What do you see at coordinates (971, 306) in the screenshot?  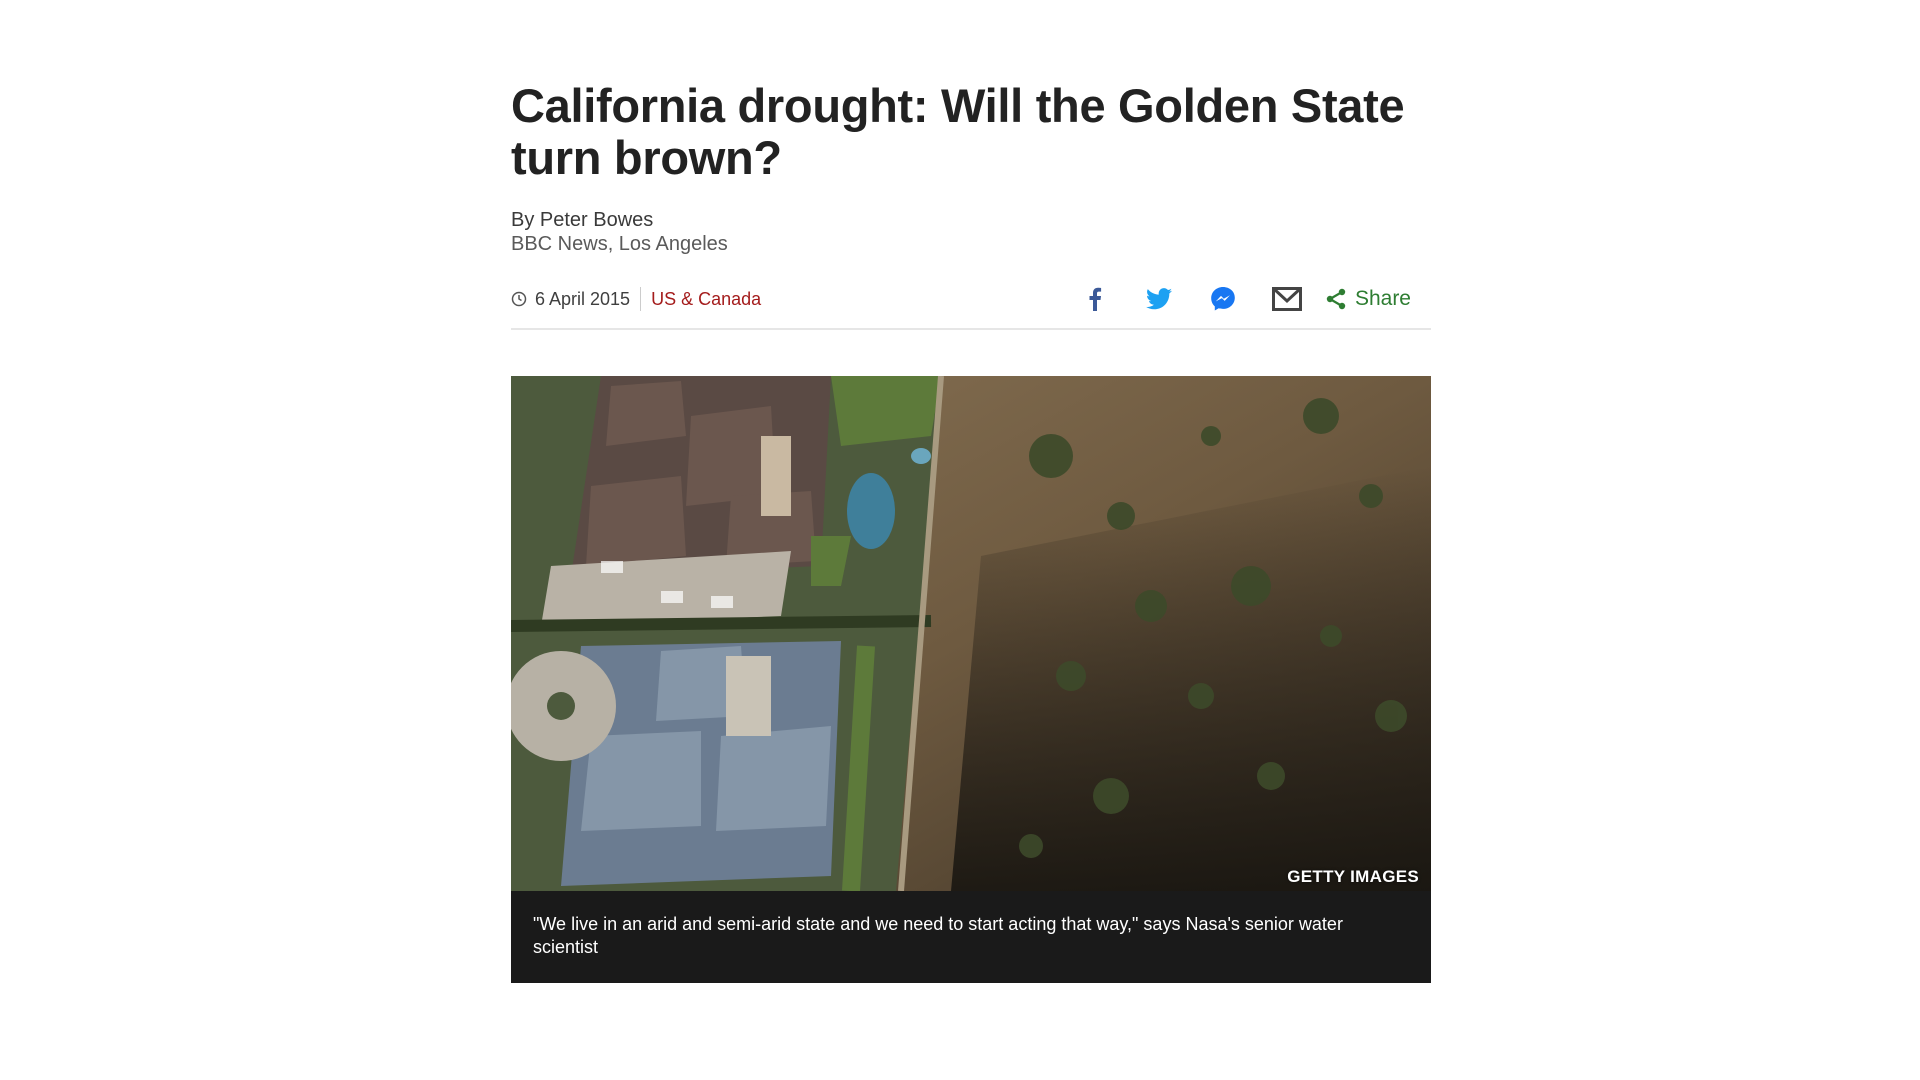 I see `meta-bar: 6 April 2015 US & Canada Share` at bounding box center [971, 306].